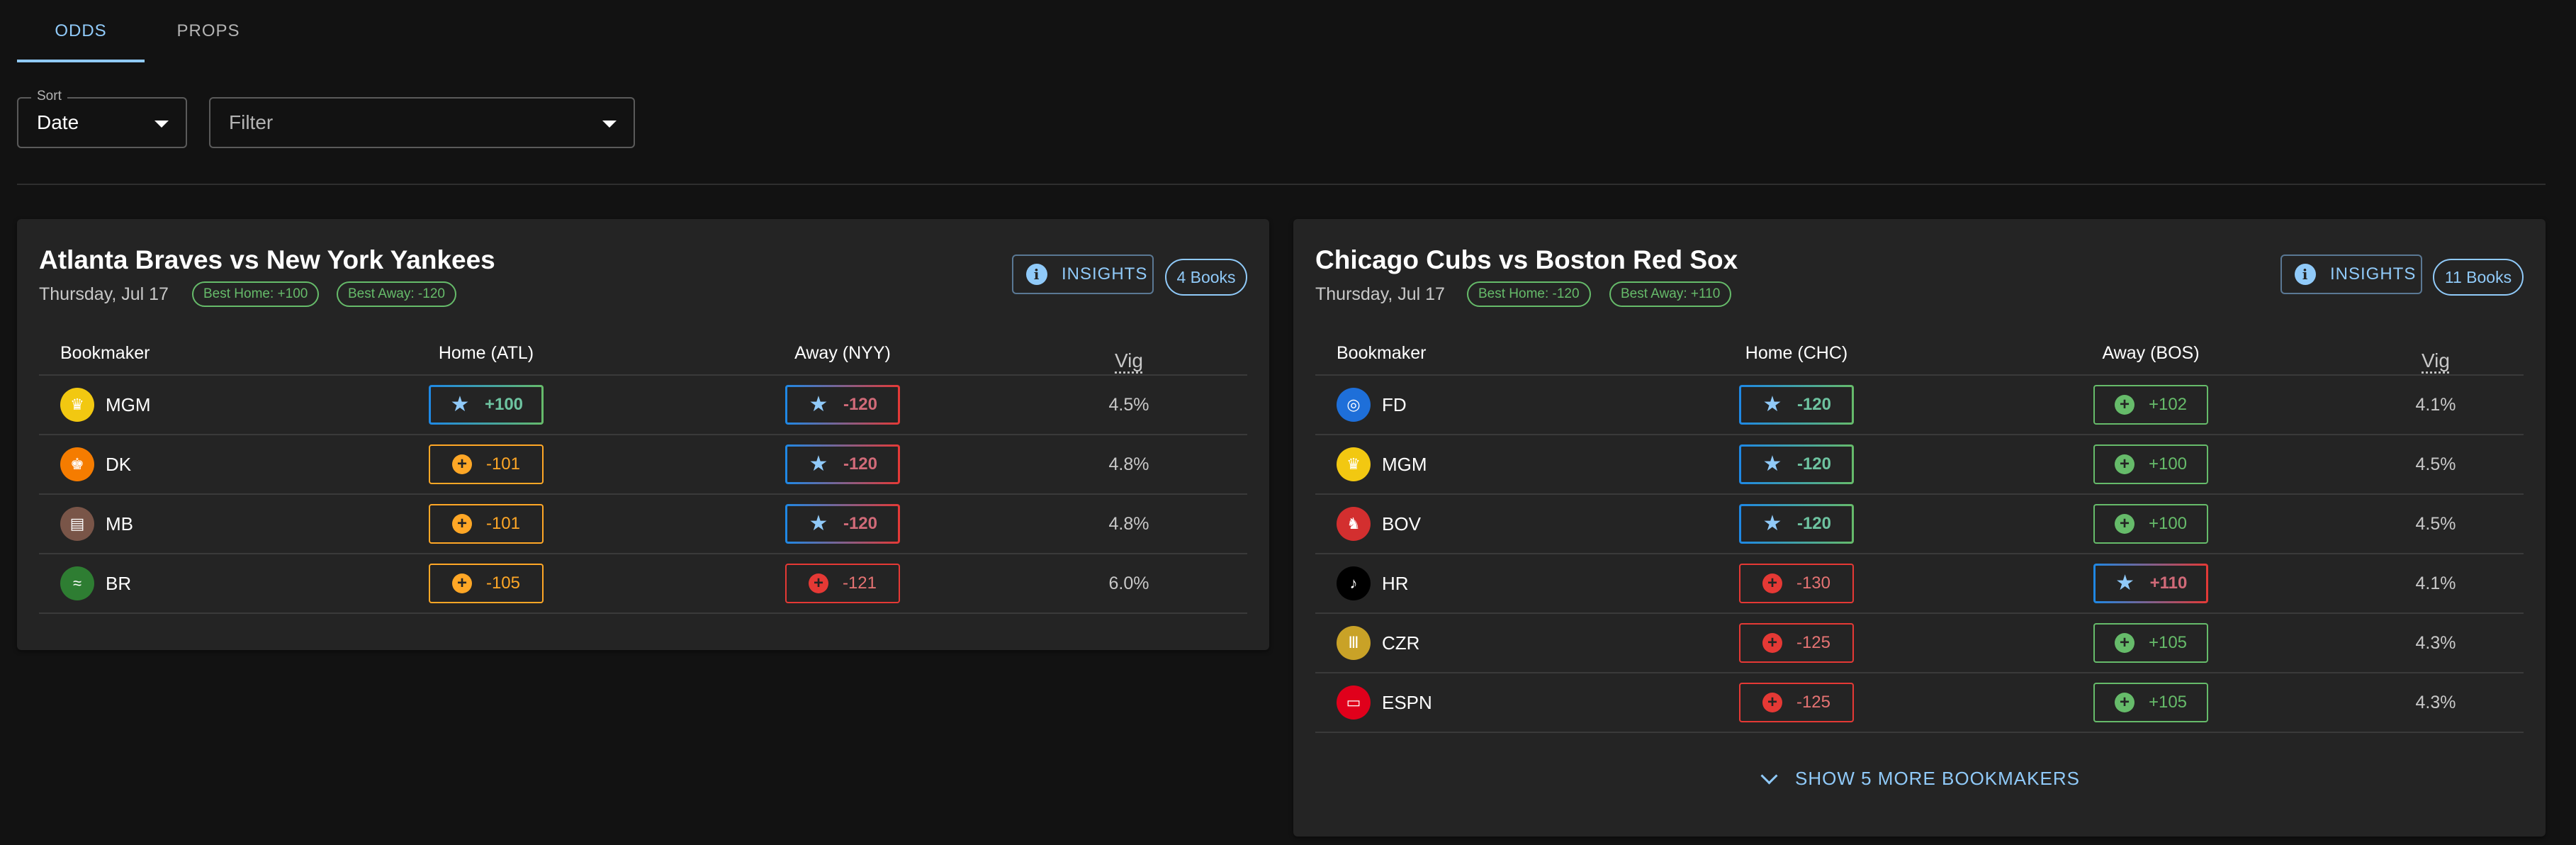 This screenshot has height=845, width=2576. What do you see at coordinates (119, 464) in the screenshot?
I see `bookmaker-name: DK` at bounding box center [119, 464].